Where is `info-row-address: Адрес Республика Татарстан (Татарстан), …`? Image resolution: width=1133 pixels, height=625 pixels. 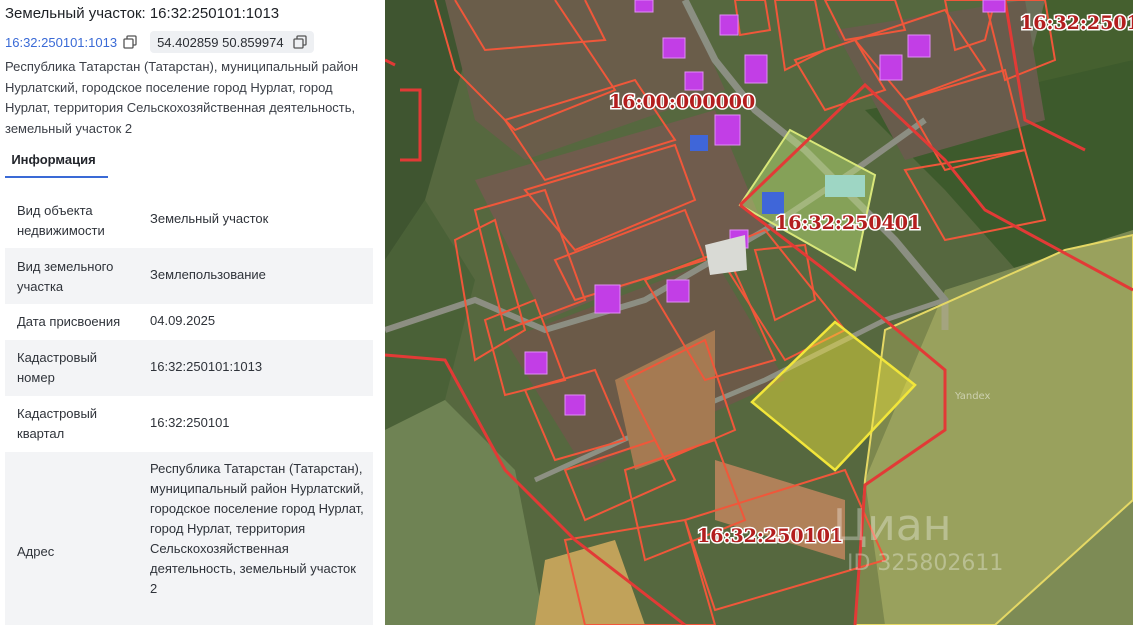
info-row-address: Адрес Республика Татарстан (Татарстан), … is located at coordinates (189, 538).